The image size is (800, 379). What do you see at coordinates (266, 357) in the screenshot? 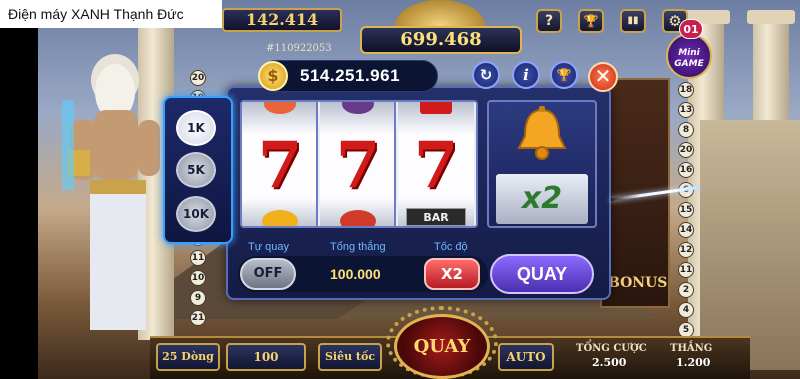
I see `bet-value-button: 100` at bounding box center [266, 357].